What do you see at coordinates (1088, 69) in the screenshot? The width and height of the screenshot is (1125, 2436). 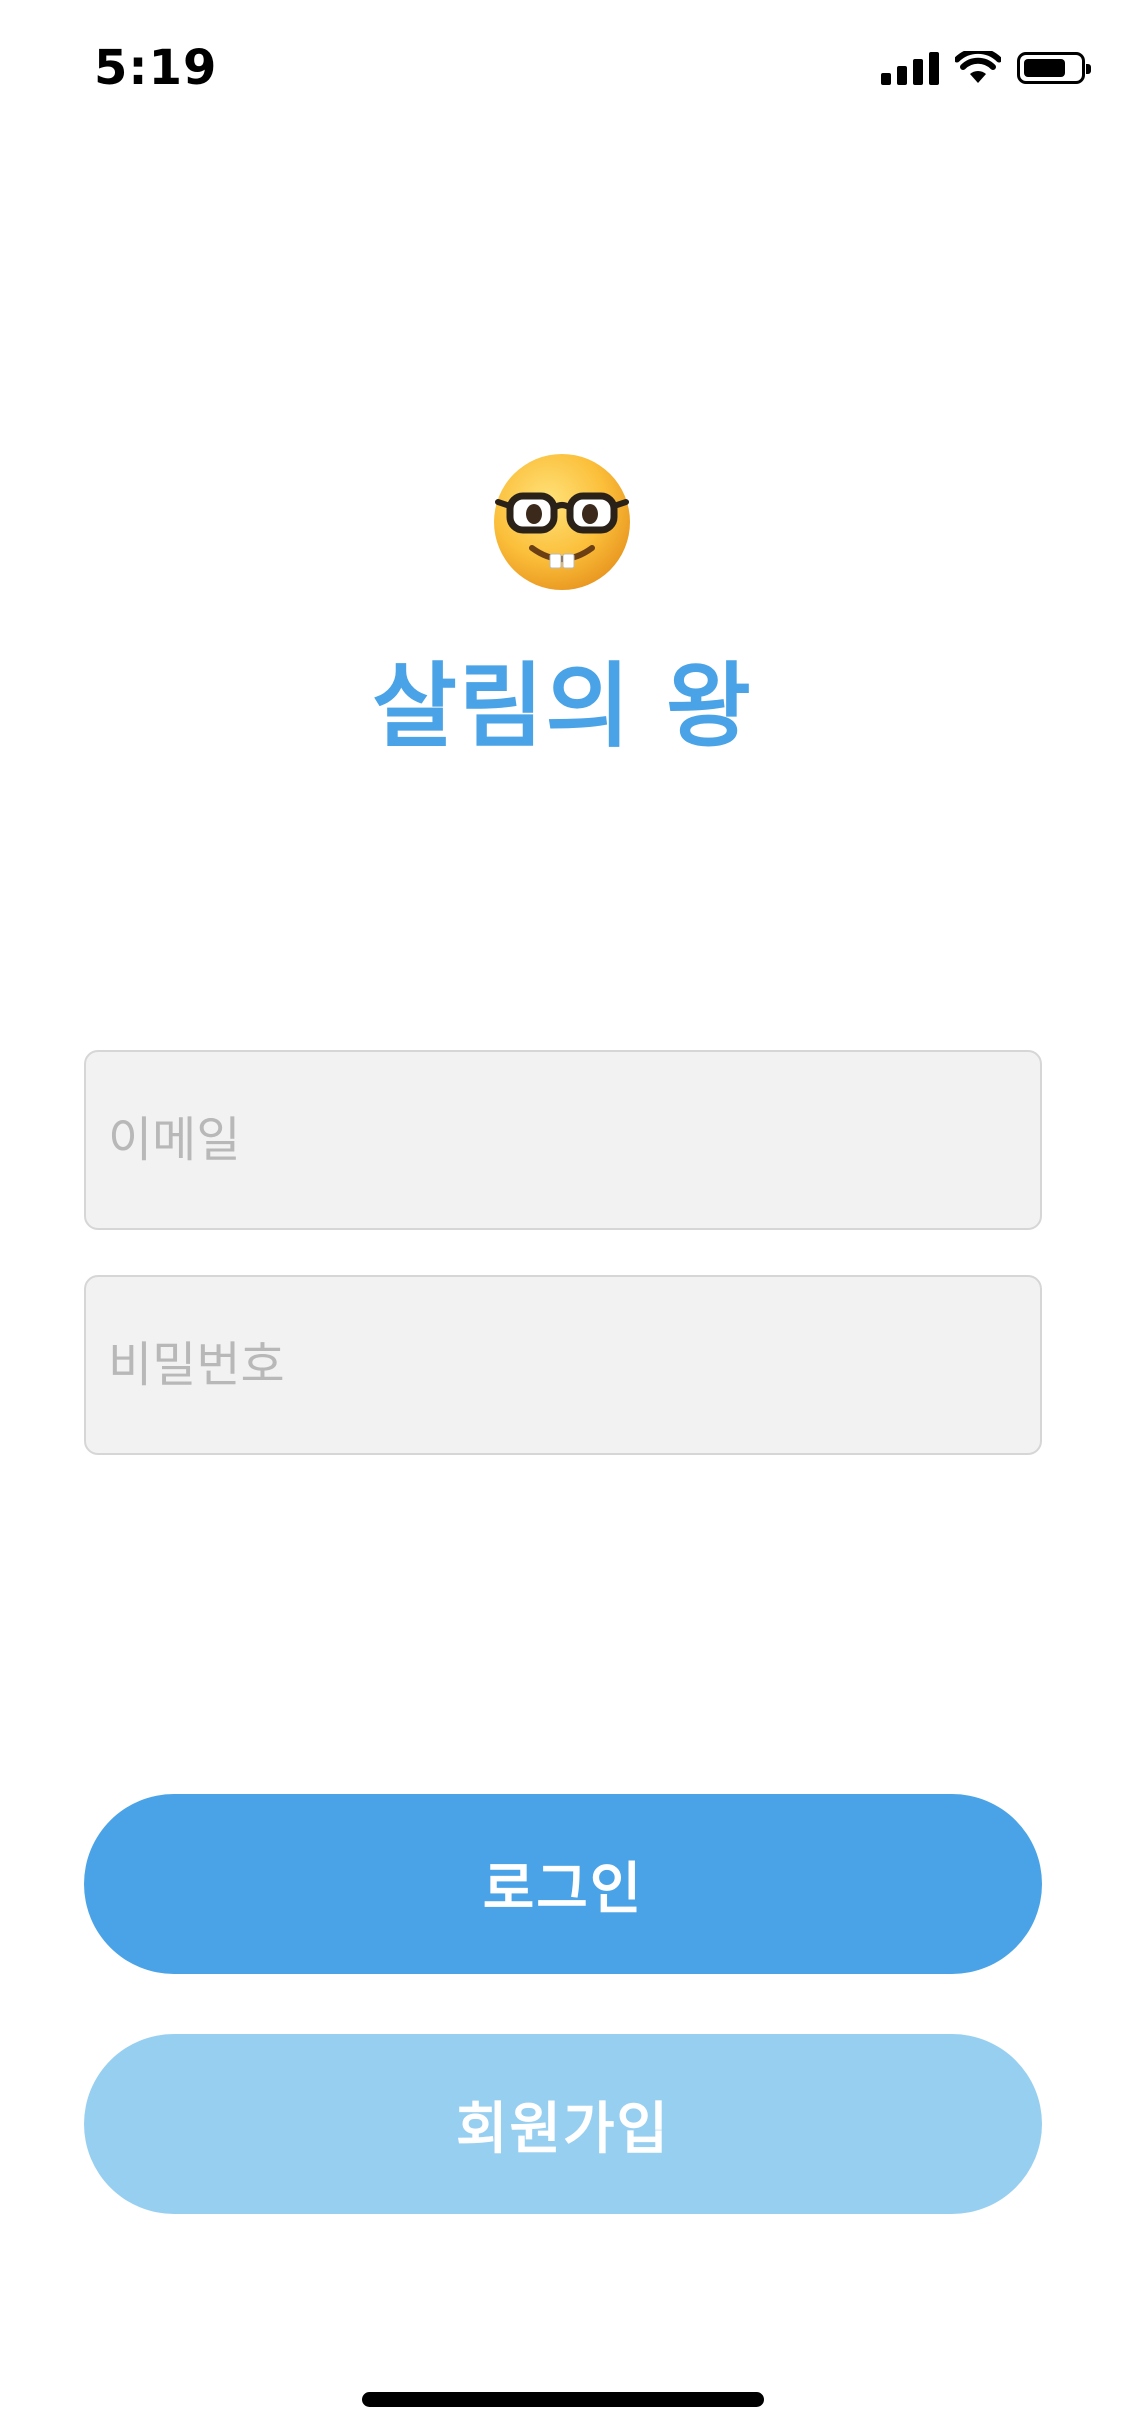 I see `battery-tip` at bounding box center [1088, 69].